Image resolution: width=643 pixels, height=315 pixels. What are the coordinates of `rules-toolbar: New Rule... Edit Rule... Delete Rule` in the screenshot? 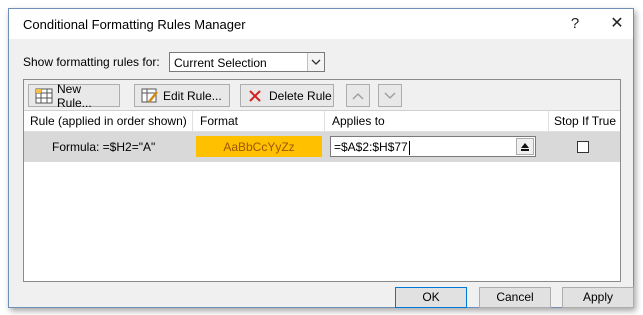 It's located at (322, 95).